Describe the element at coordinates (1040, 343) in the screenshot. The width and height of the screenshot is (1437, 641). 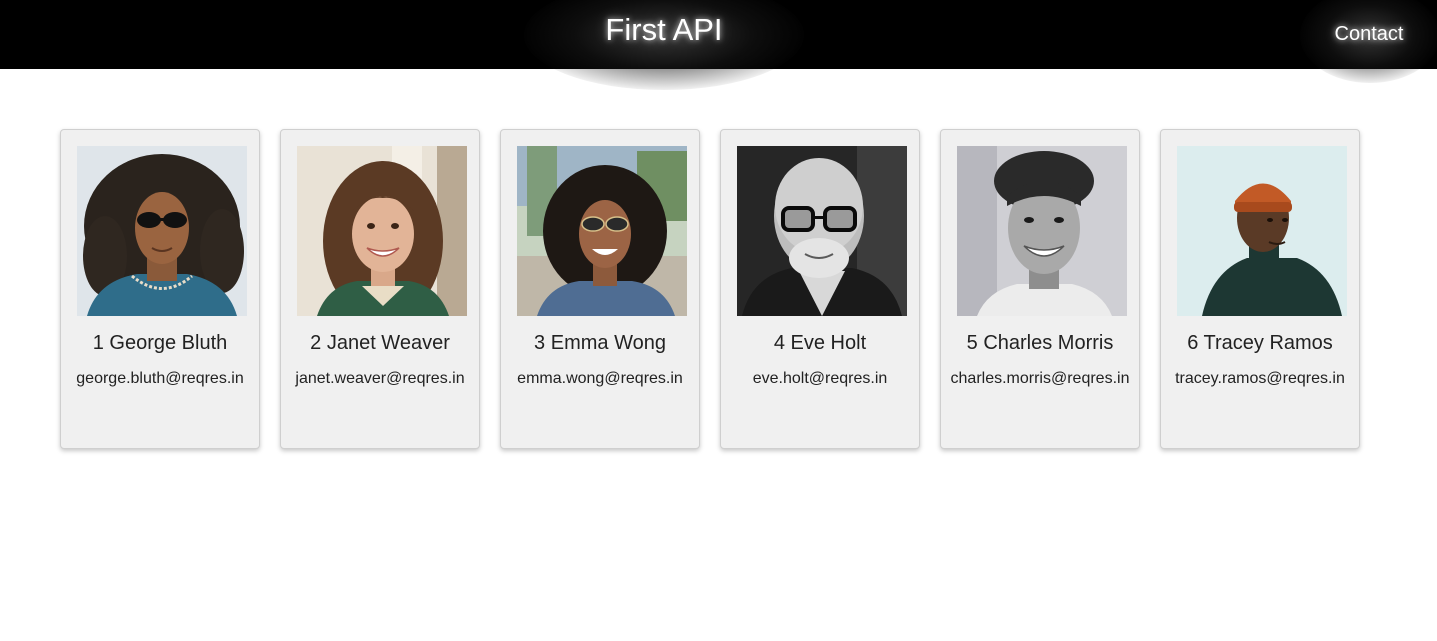
I see `user-name: 5 Charles Morris` at that location.